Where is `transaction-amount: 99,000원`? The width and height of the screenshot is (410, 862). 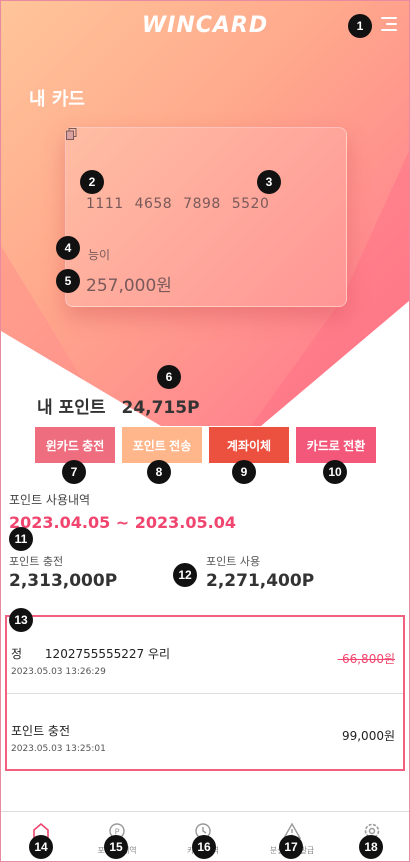 transaction-amount: 99,000원 is located at coordinates (368, 736).